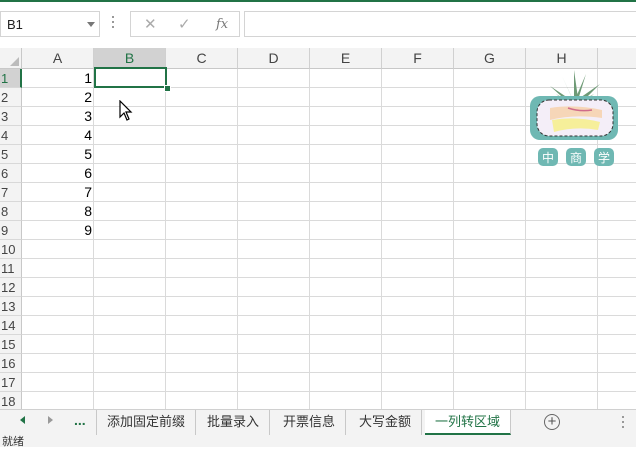  I want to click on prev-sheet-icon, so click(22, 420).